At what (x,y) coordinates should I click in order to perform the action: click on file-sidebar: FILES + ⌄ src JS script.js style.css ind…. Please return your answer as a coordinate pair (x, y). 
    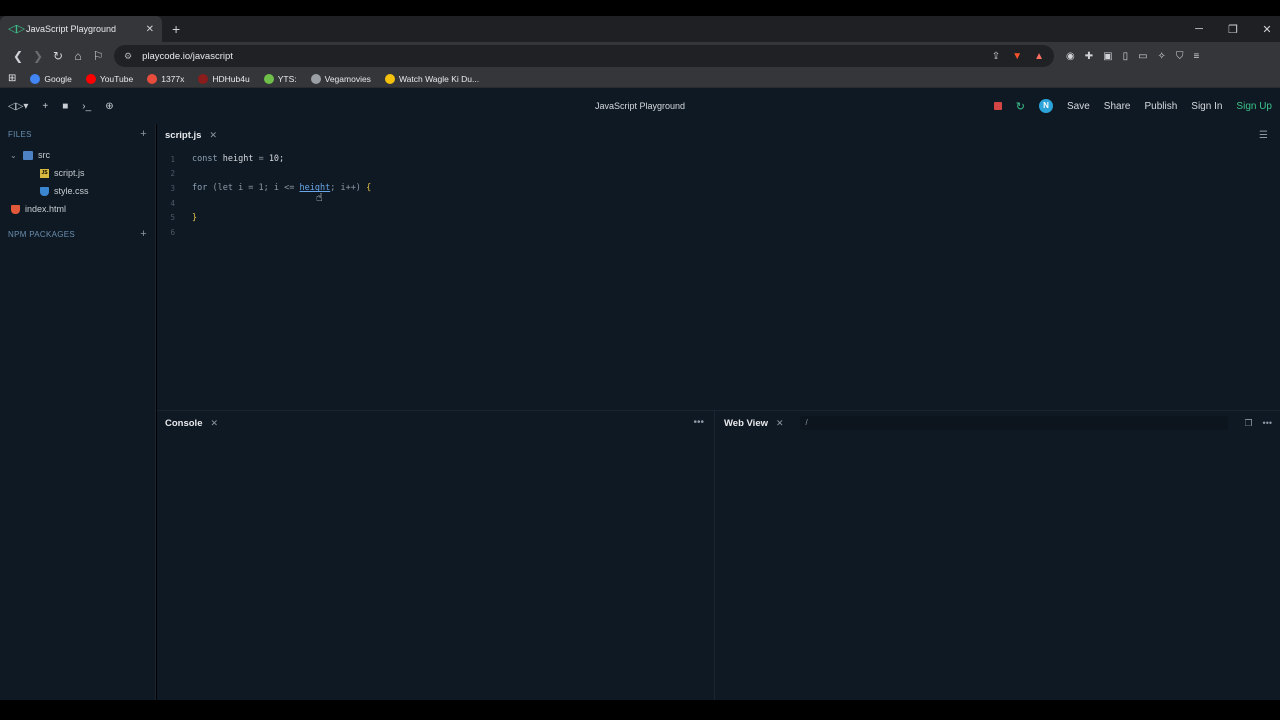
    Looking at the image, I should click on (78, 412).